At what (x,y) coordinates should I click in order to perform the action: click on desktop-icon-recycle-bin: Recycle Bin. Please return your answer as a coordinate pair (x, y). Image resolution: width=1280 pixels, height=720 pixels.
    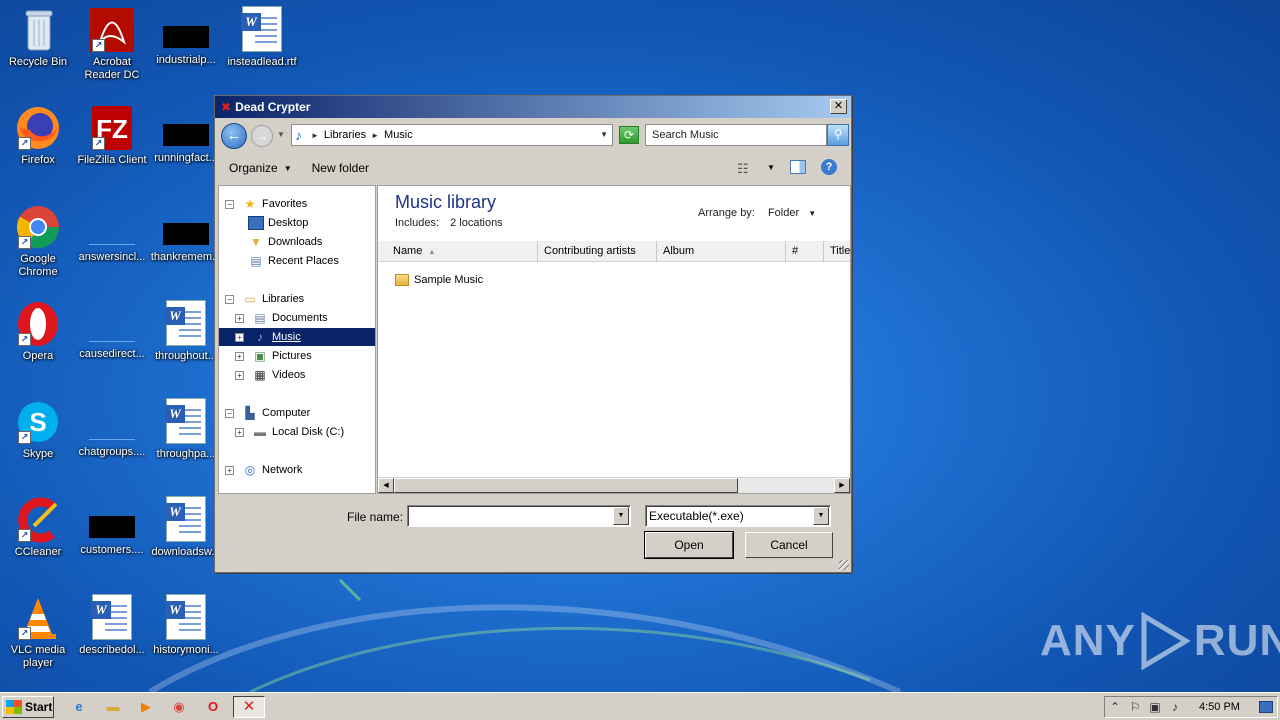
    Looking at the image, I should click on (38, 37).